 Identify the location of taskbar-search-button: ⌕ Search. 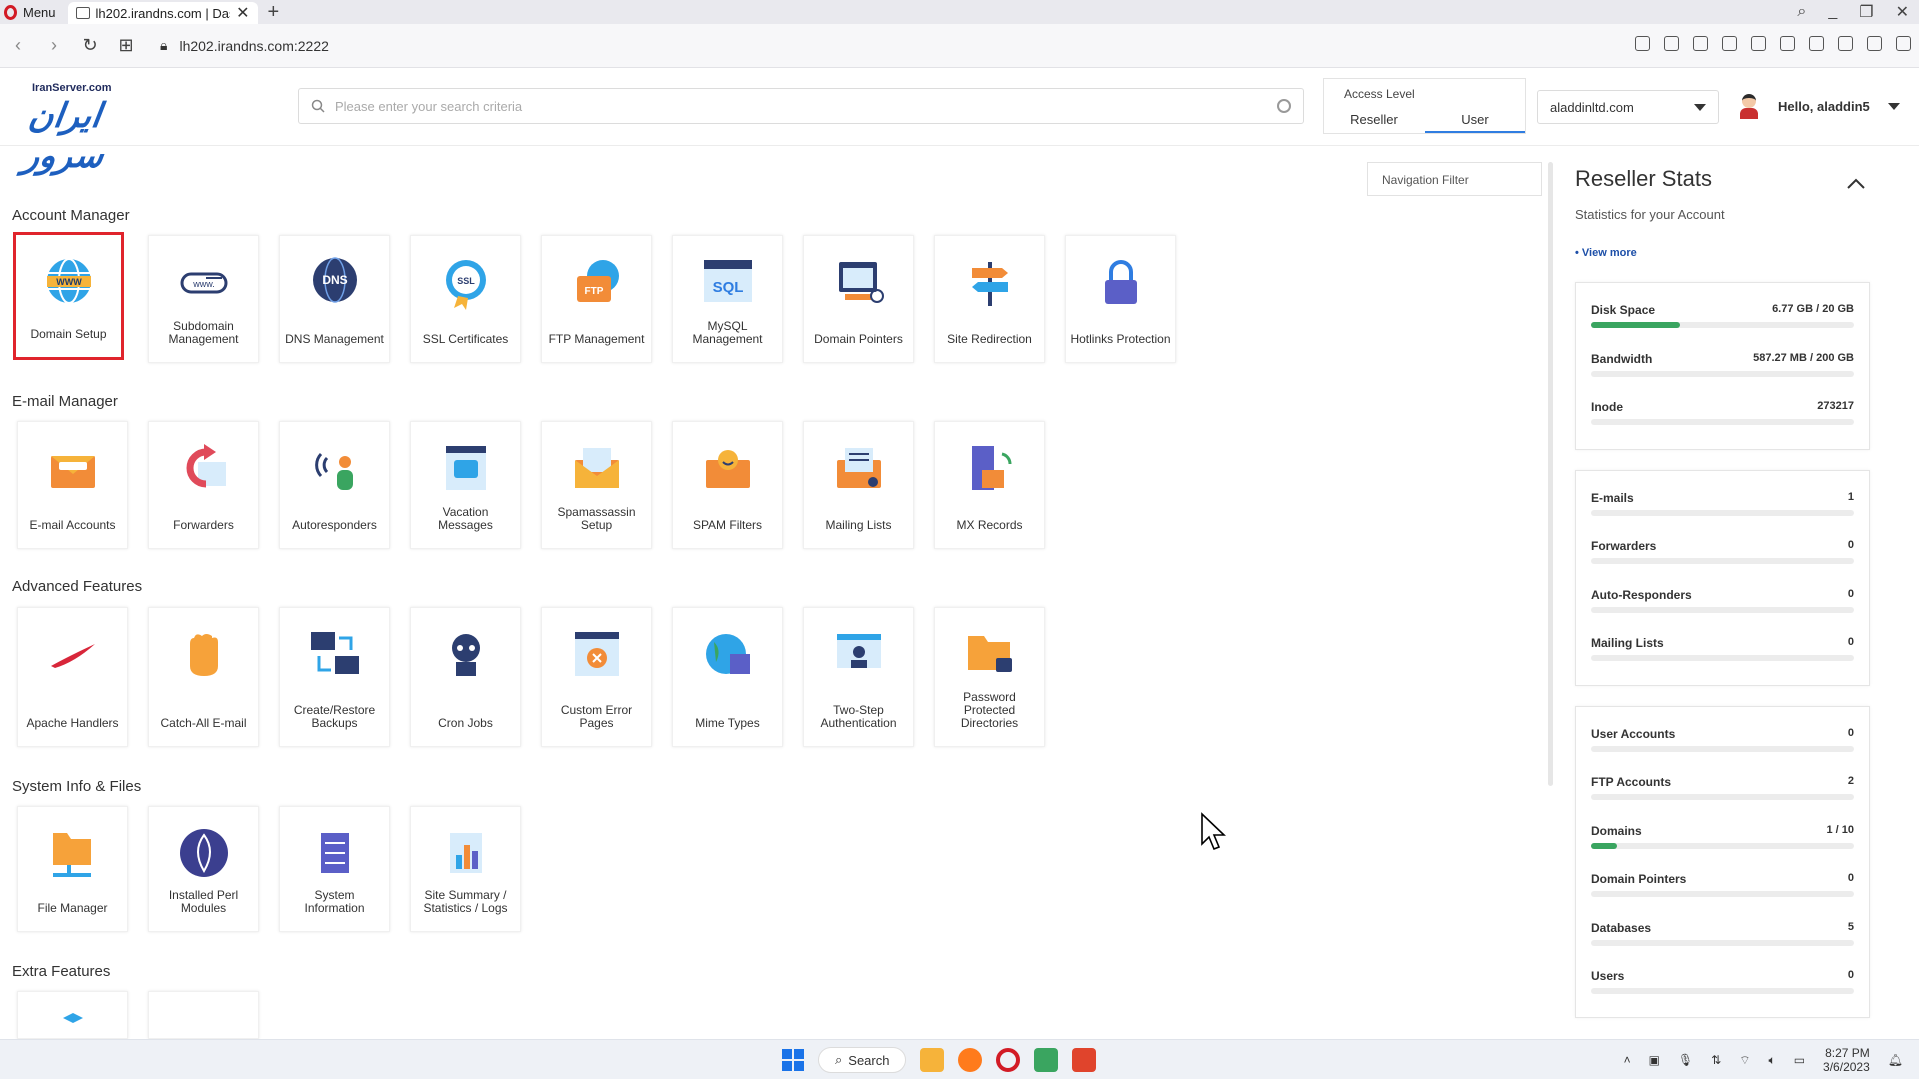
(862, 1060).